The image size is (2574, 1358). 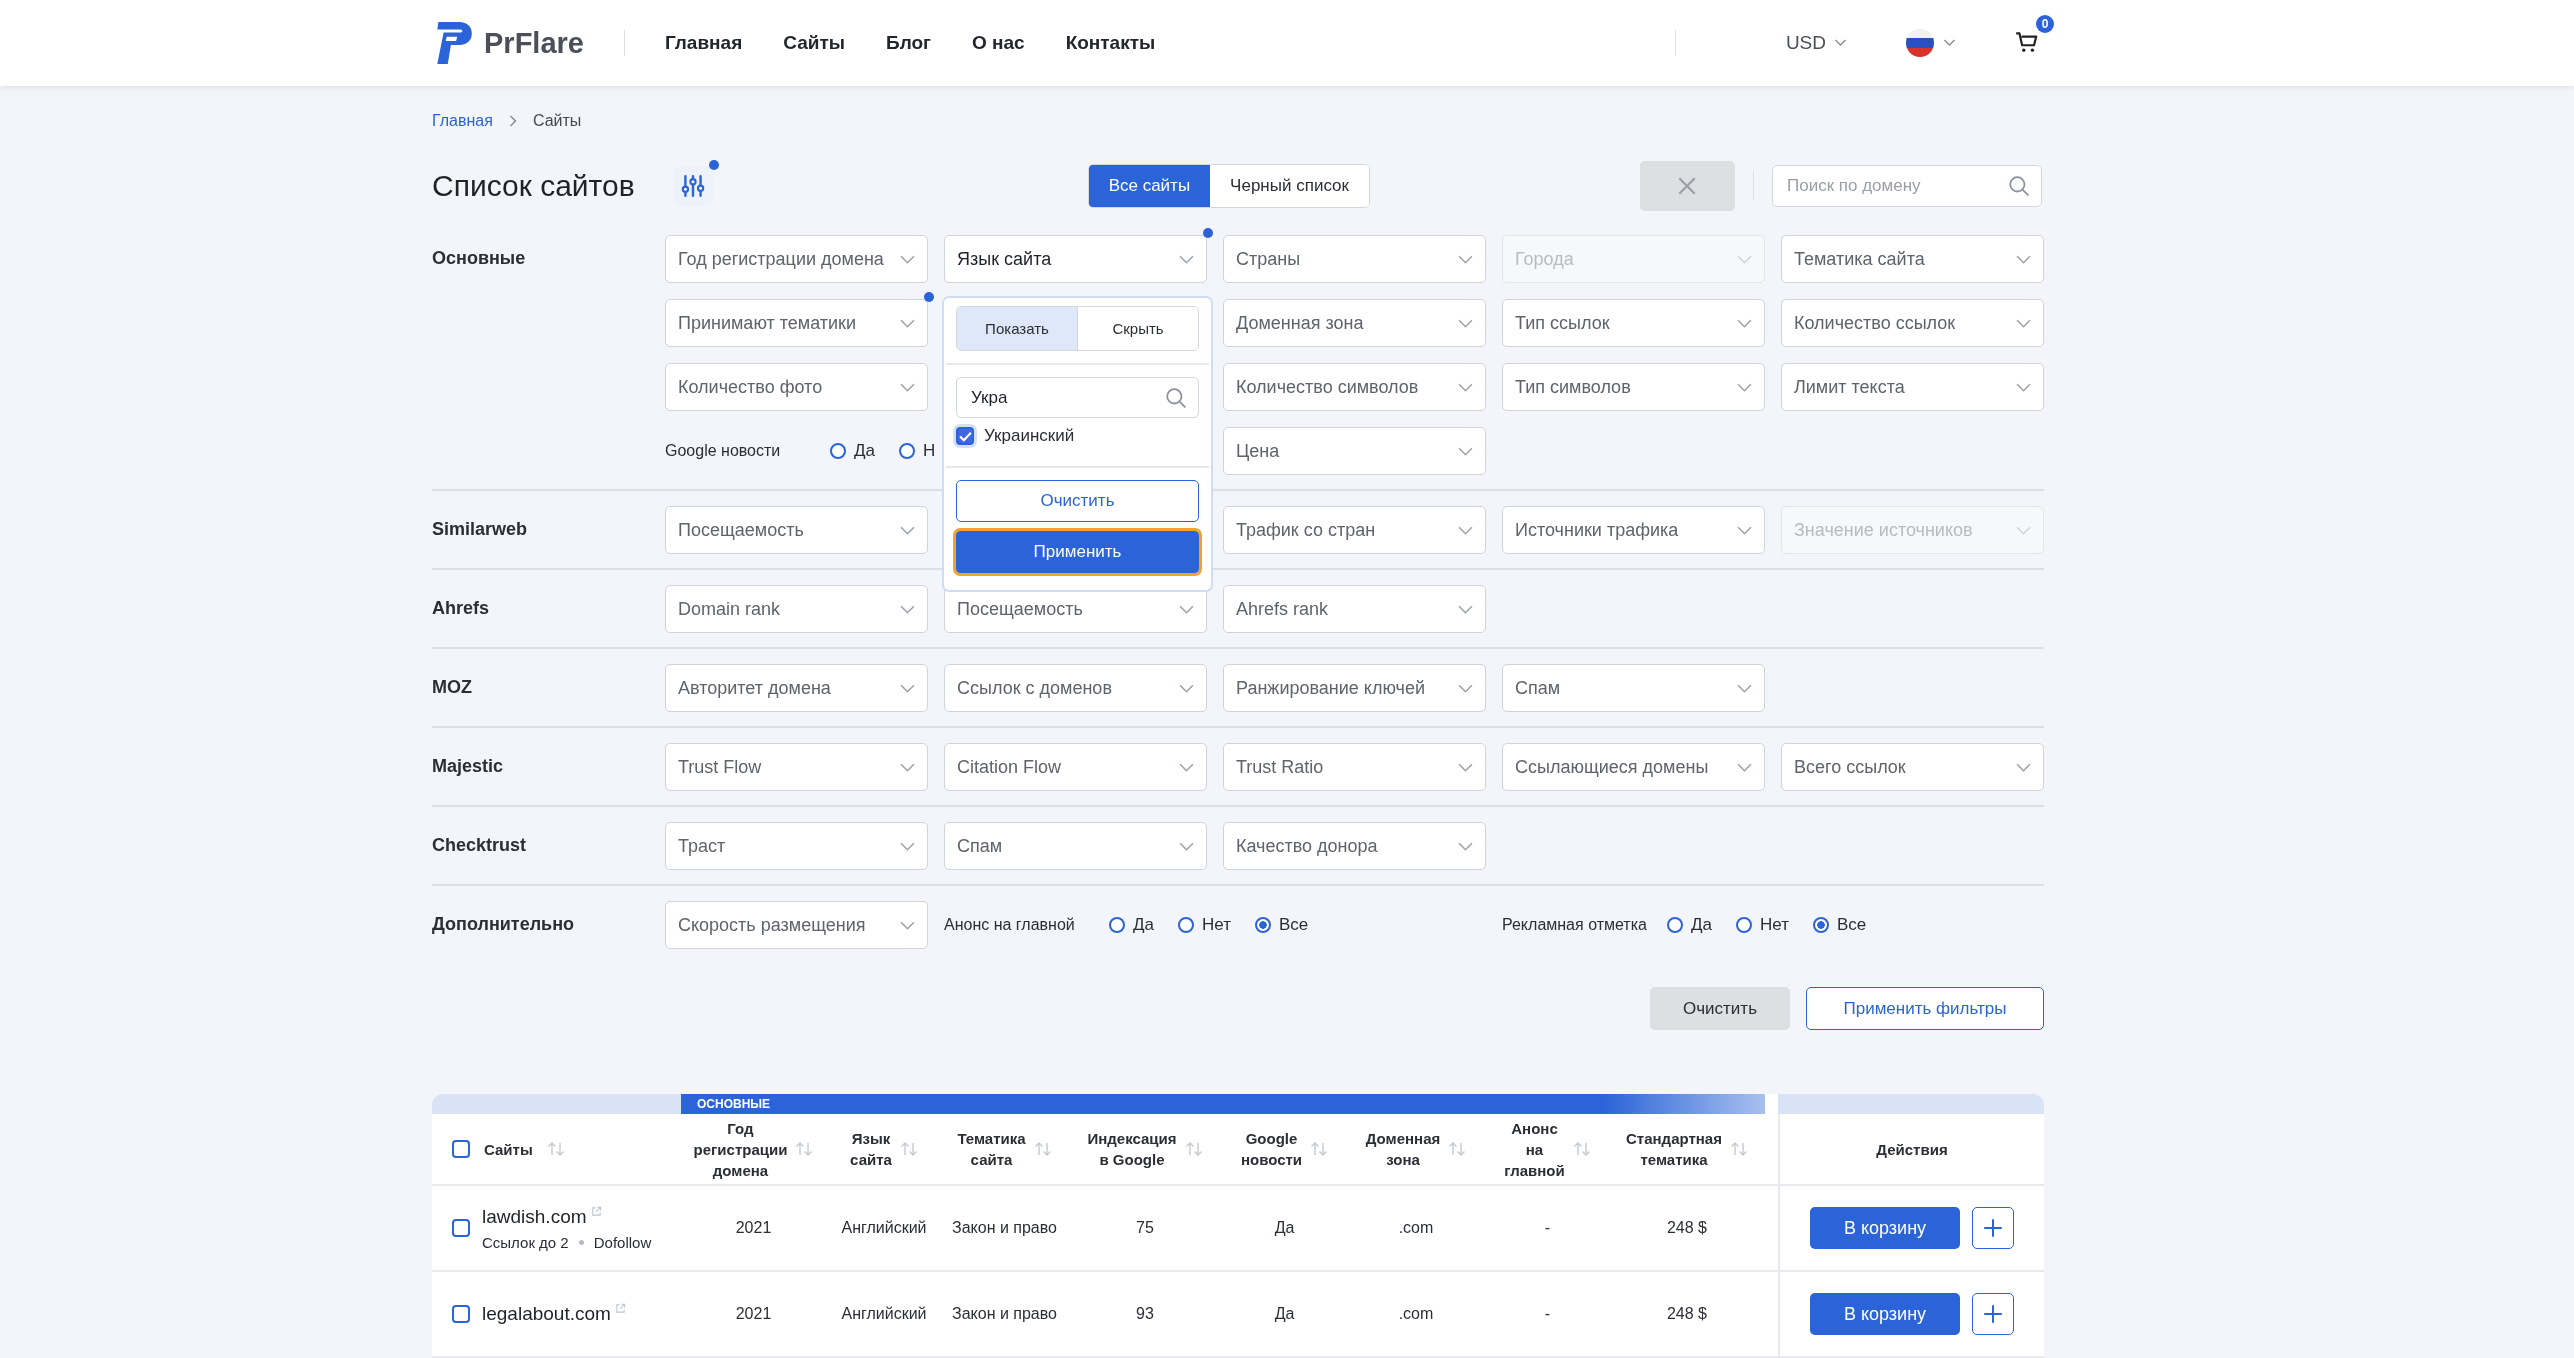 I want to click on dropdown: Язык сайта, so click(x=1075, y=259).